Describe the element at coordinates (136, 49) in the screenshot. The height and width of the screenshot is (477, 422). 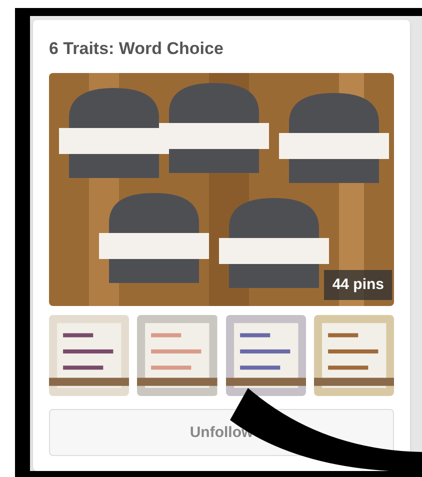
I see `board-title: 6 Traits: Word Choice` at that location.